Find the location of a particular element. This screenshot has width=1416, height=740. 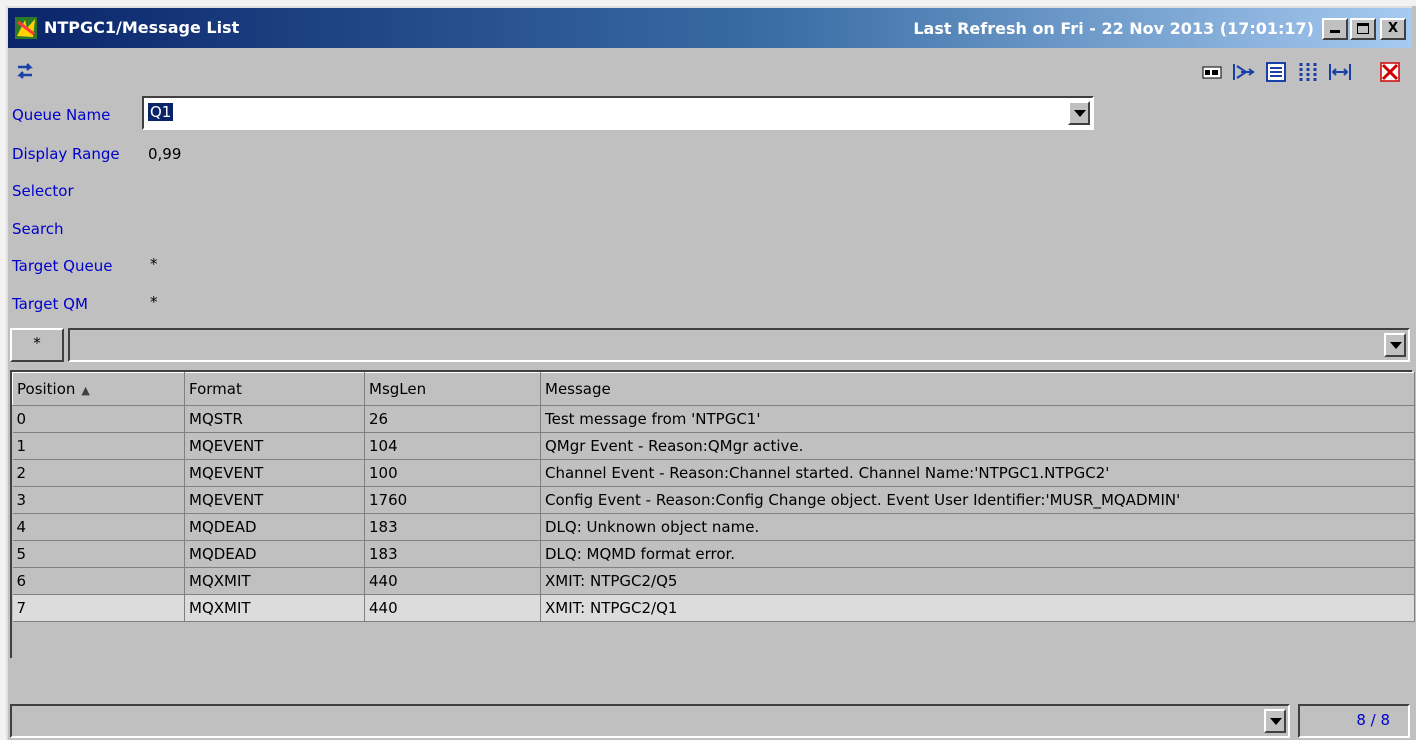

toolbar is located at coordinates (710, 71).